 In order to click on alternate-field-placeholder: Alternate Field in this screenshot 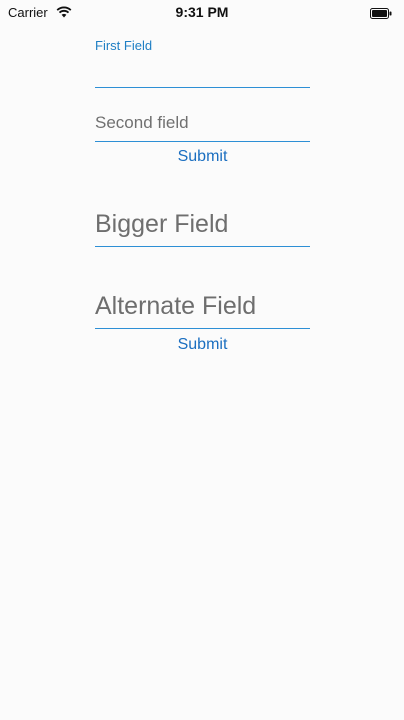, I will do `click(176, 306)`.